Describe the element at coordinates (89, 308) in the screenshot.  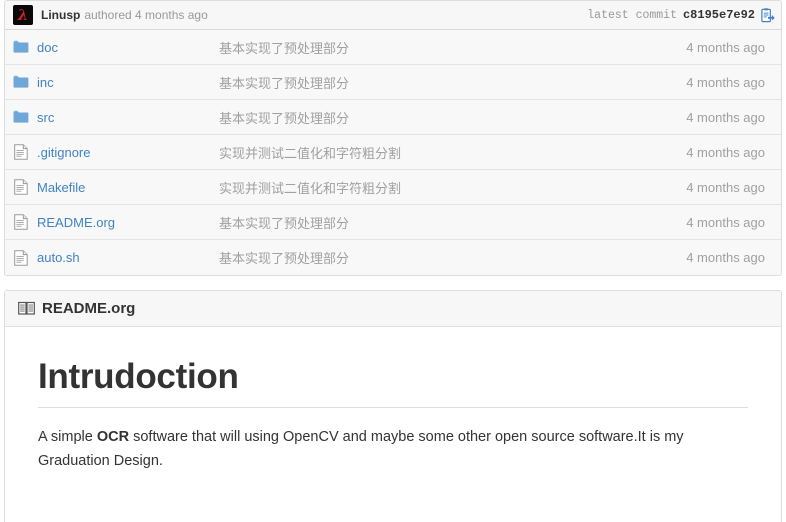
I see `readme-filename: README.org` at that location.